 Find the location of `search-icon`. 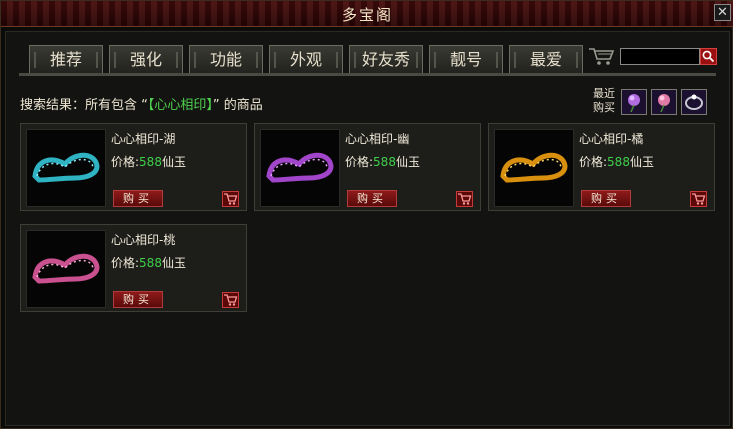

search-icon is located at coordinates (708, 56).